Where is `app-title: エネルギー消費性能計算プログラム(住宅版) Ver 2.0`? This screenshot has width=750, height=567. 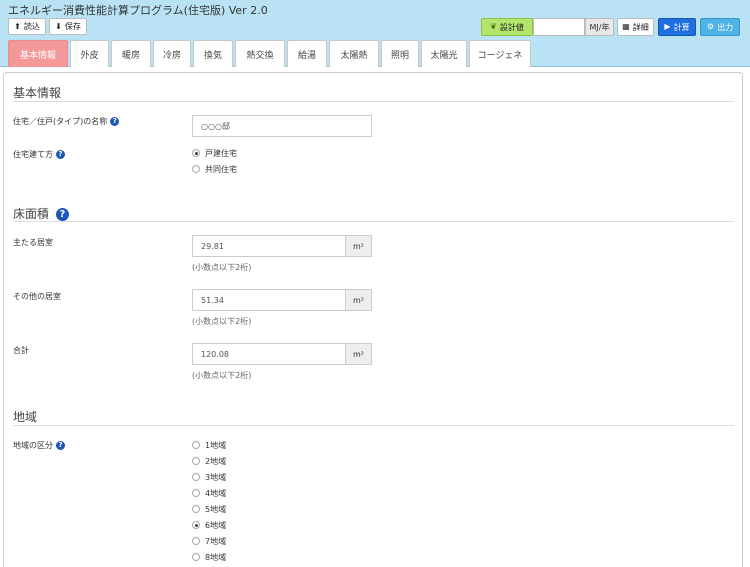
app-title: エネルギー消費性能計算プログラム(住宅版) Ver 2.0 is located at coordinates (138, 10).